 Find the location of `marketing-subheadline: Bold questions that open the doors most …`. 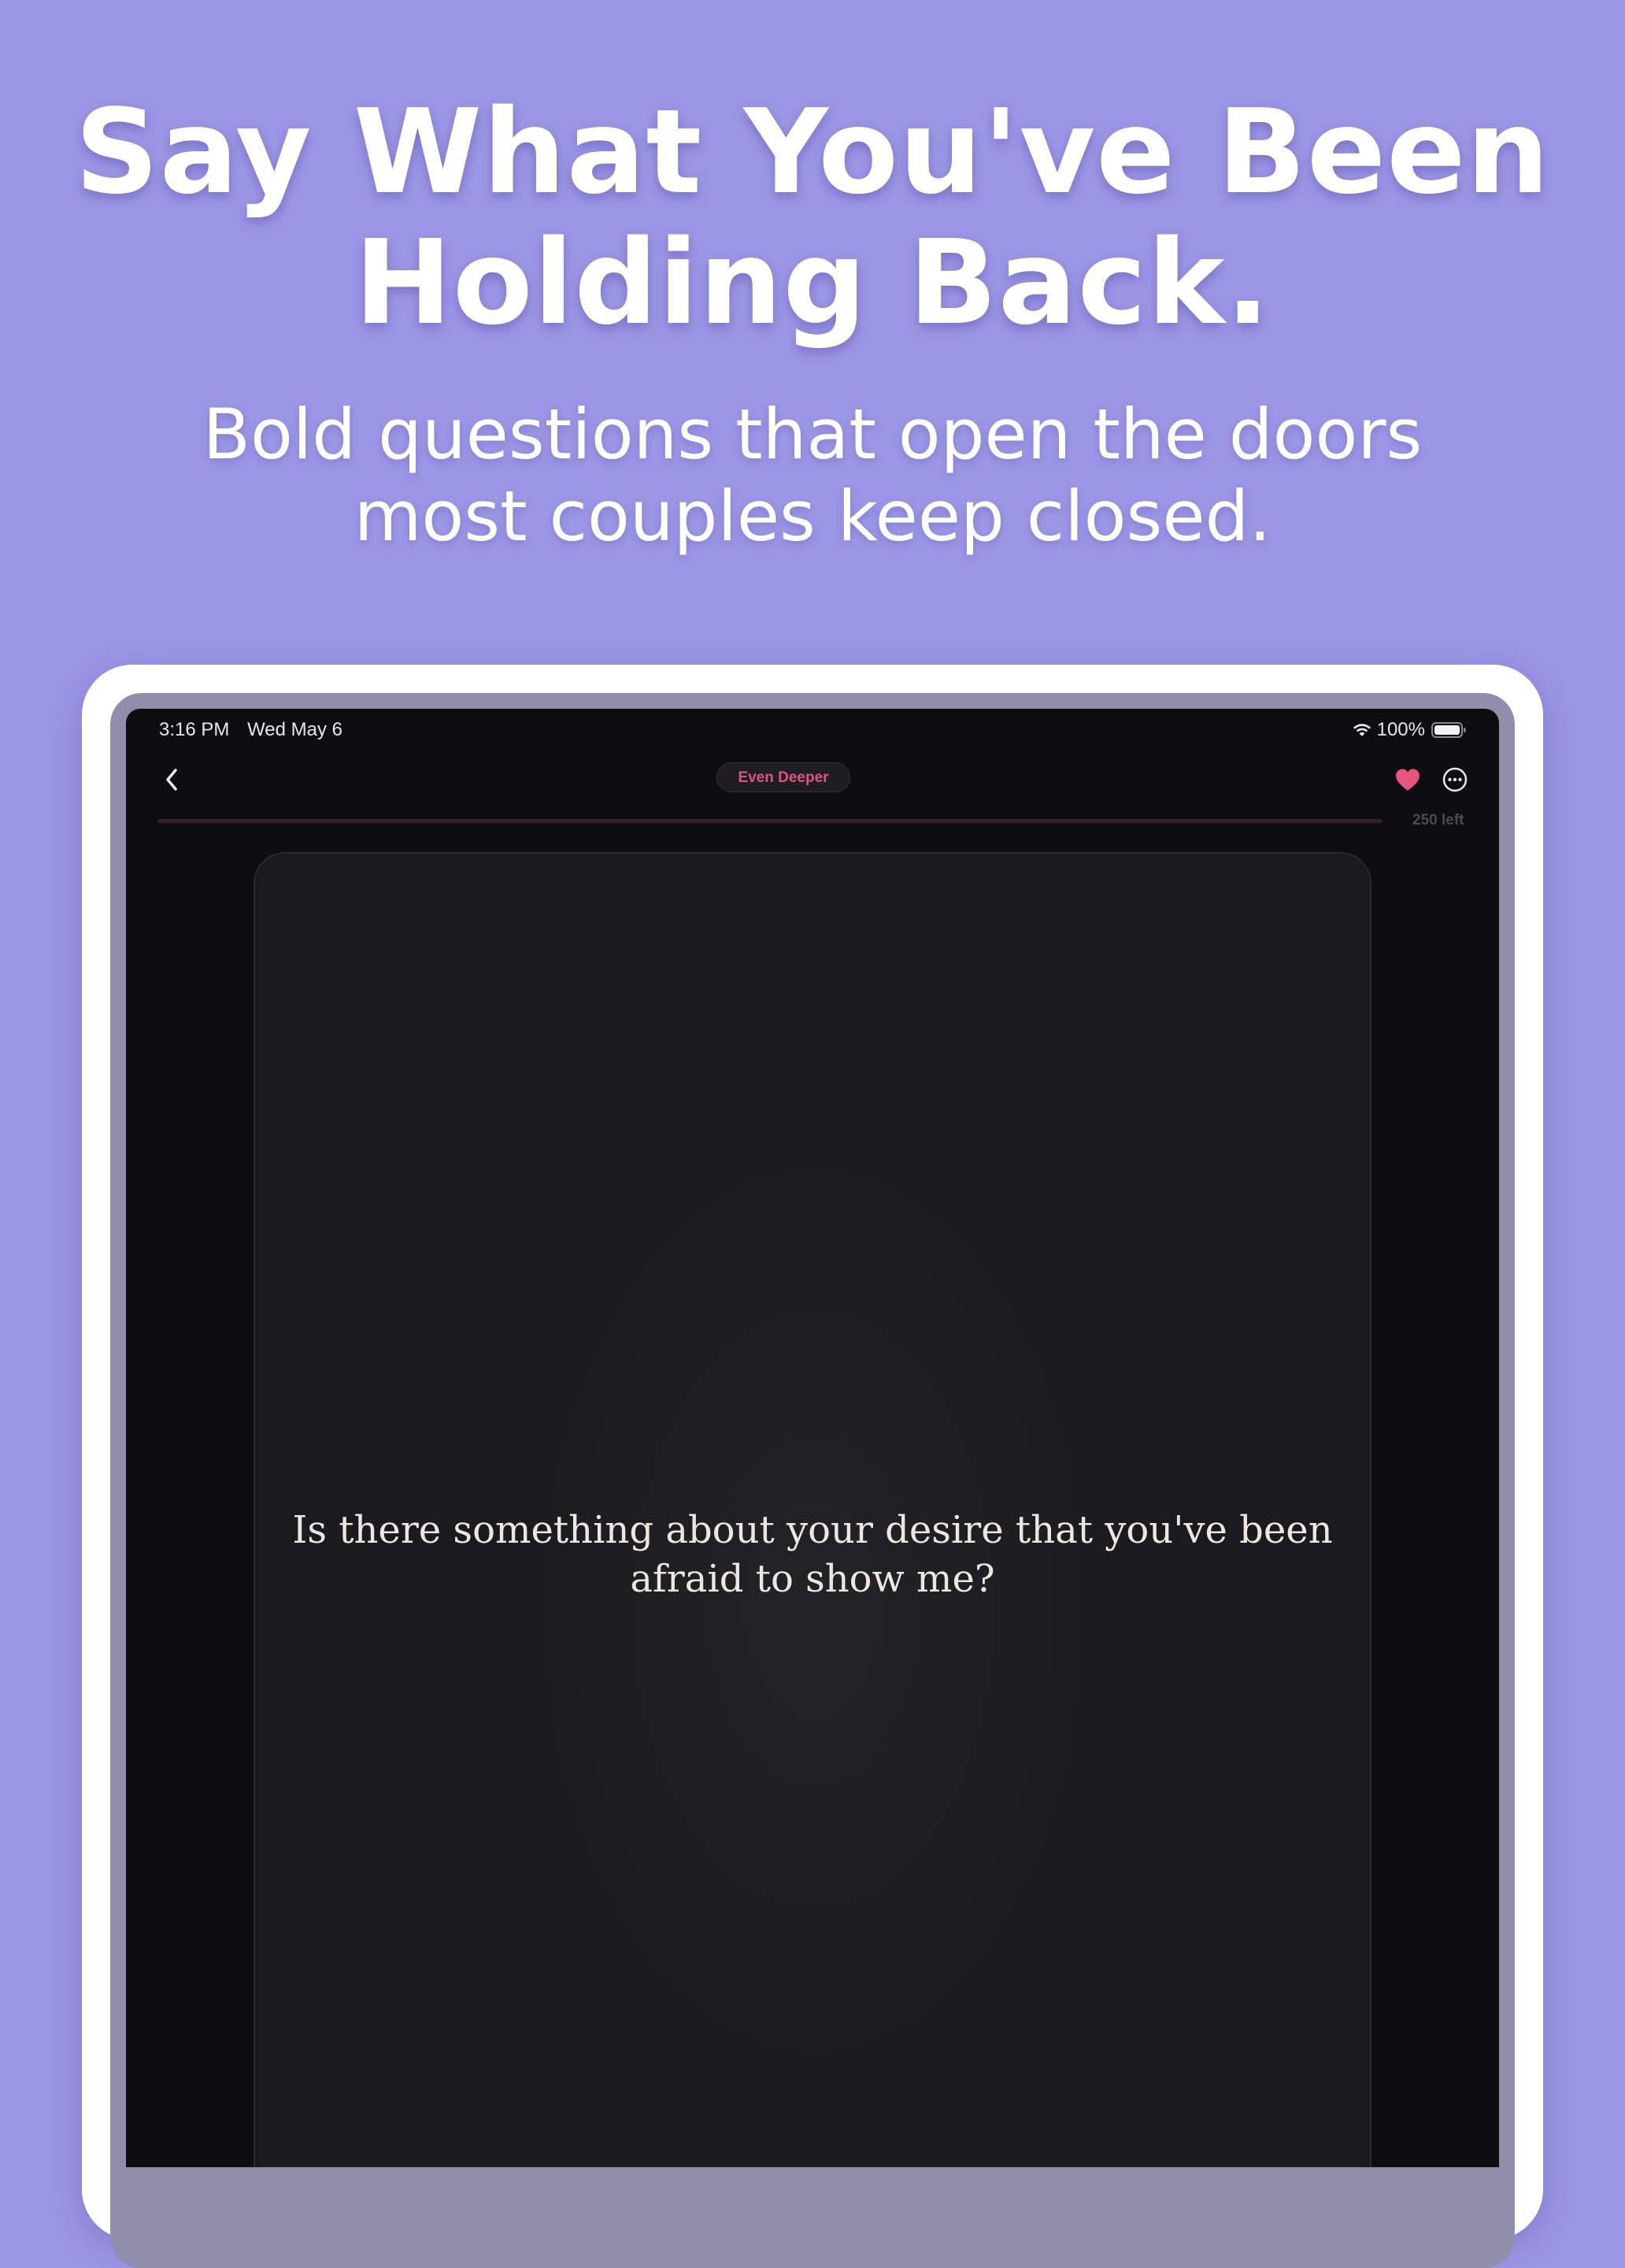

marketing-subheadline: Bold questions that open the doors most … is located at coordinates (812, 476).